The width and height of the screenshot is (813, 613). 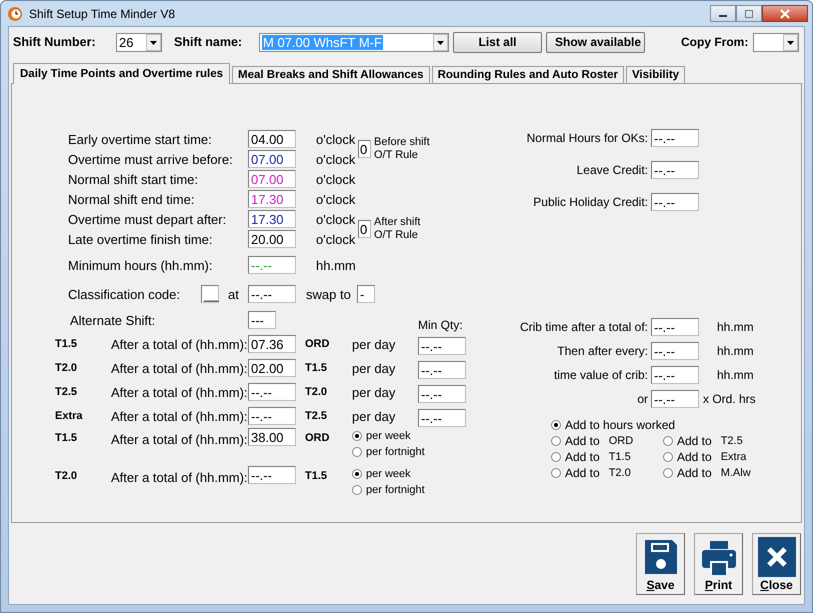 What do you see at coordinates (749, 13) in the screenshot?
I see `maximize-button` at bounding box center [749, 13].